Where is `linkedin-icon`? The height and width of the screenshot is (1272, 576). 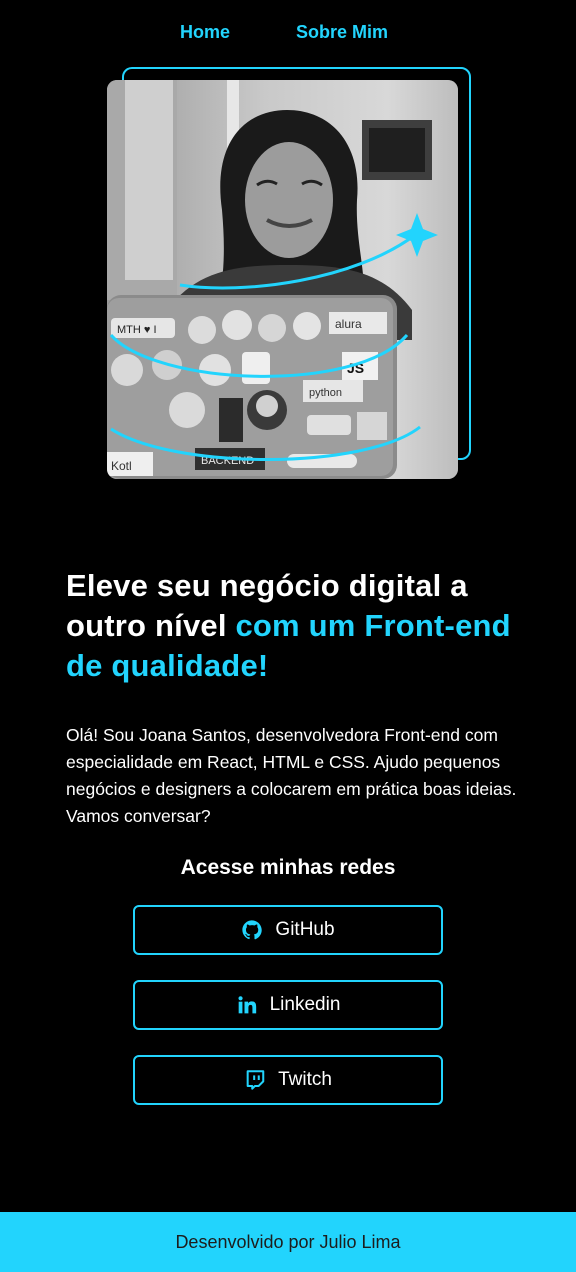
linkedin-icon is located at coordinates (247, 1005).